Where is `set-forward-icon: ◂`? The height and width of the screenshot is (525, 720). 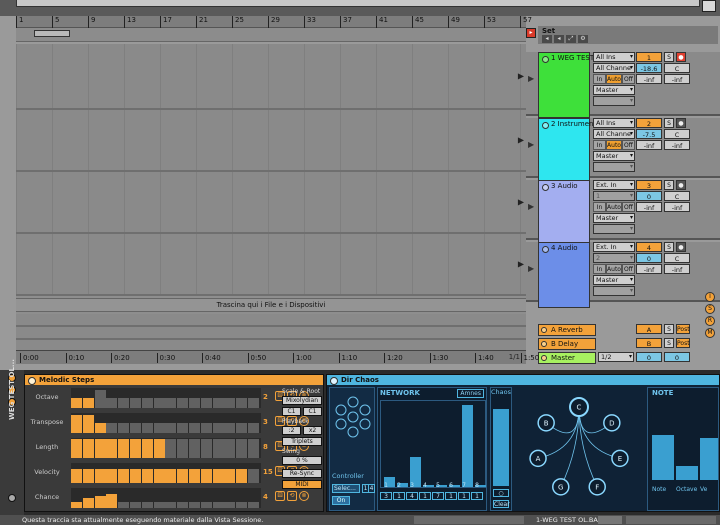
set-forward-icon: ◂ is located at coordinates (559, 39).